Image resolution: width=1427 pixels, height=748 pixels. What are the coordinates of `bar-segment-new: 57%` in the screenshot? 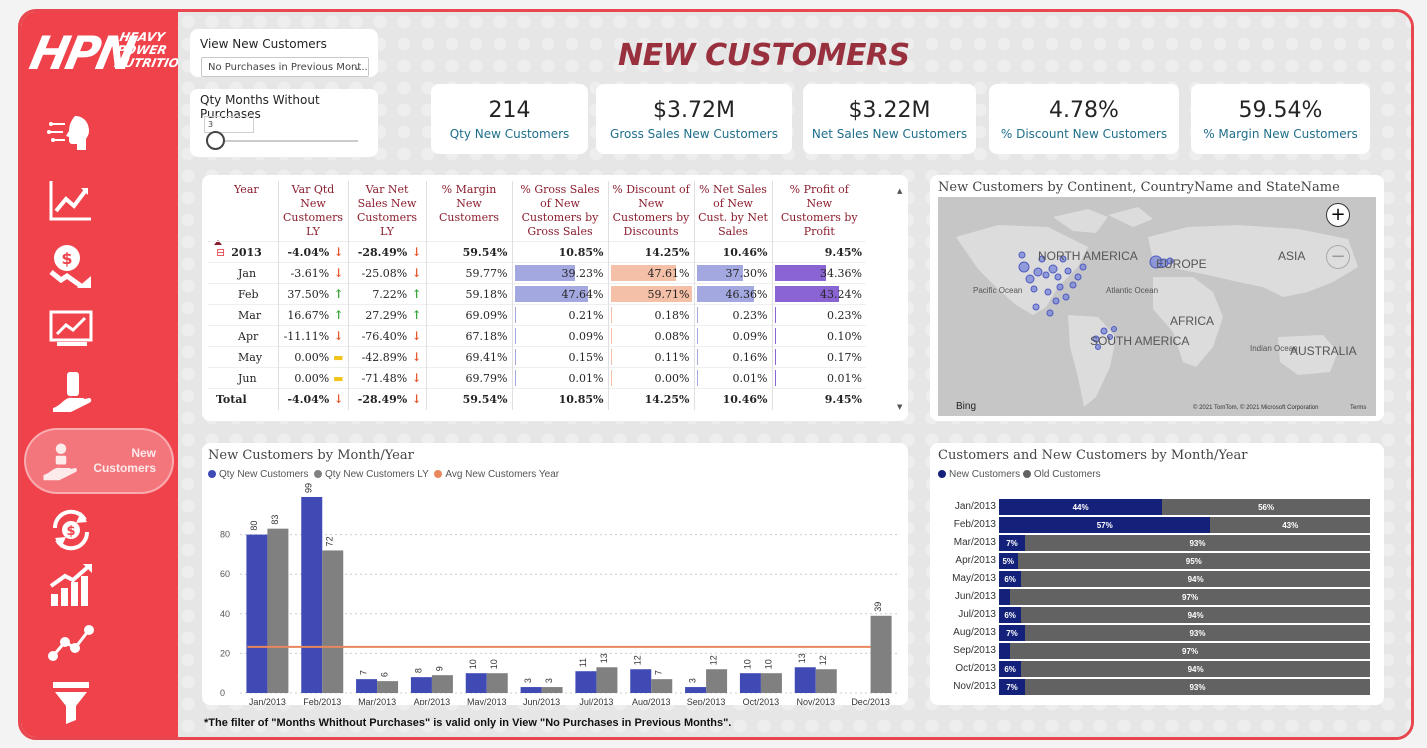 It's located at (1105, 525).